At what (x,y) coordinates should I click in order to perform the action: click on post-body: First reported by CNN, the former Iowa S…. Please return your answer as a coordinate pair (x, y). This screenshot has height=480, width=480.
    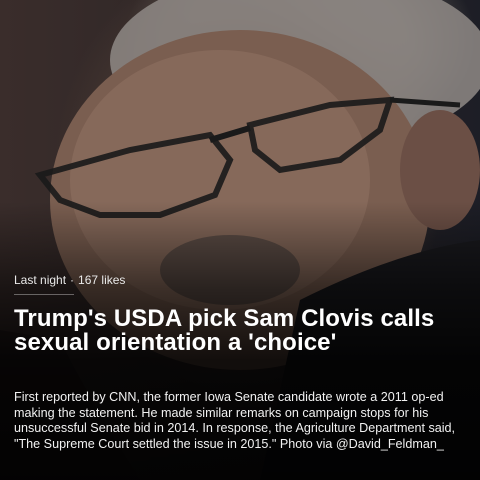
    Looking at the image, I should click on (235, 420).